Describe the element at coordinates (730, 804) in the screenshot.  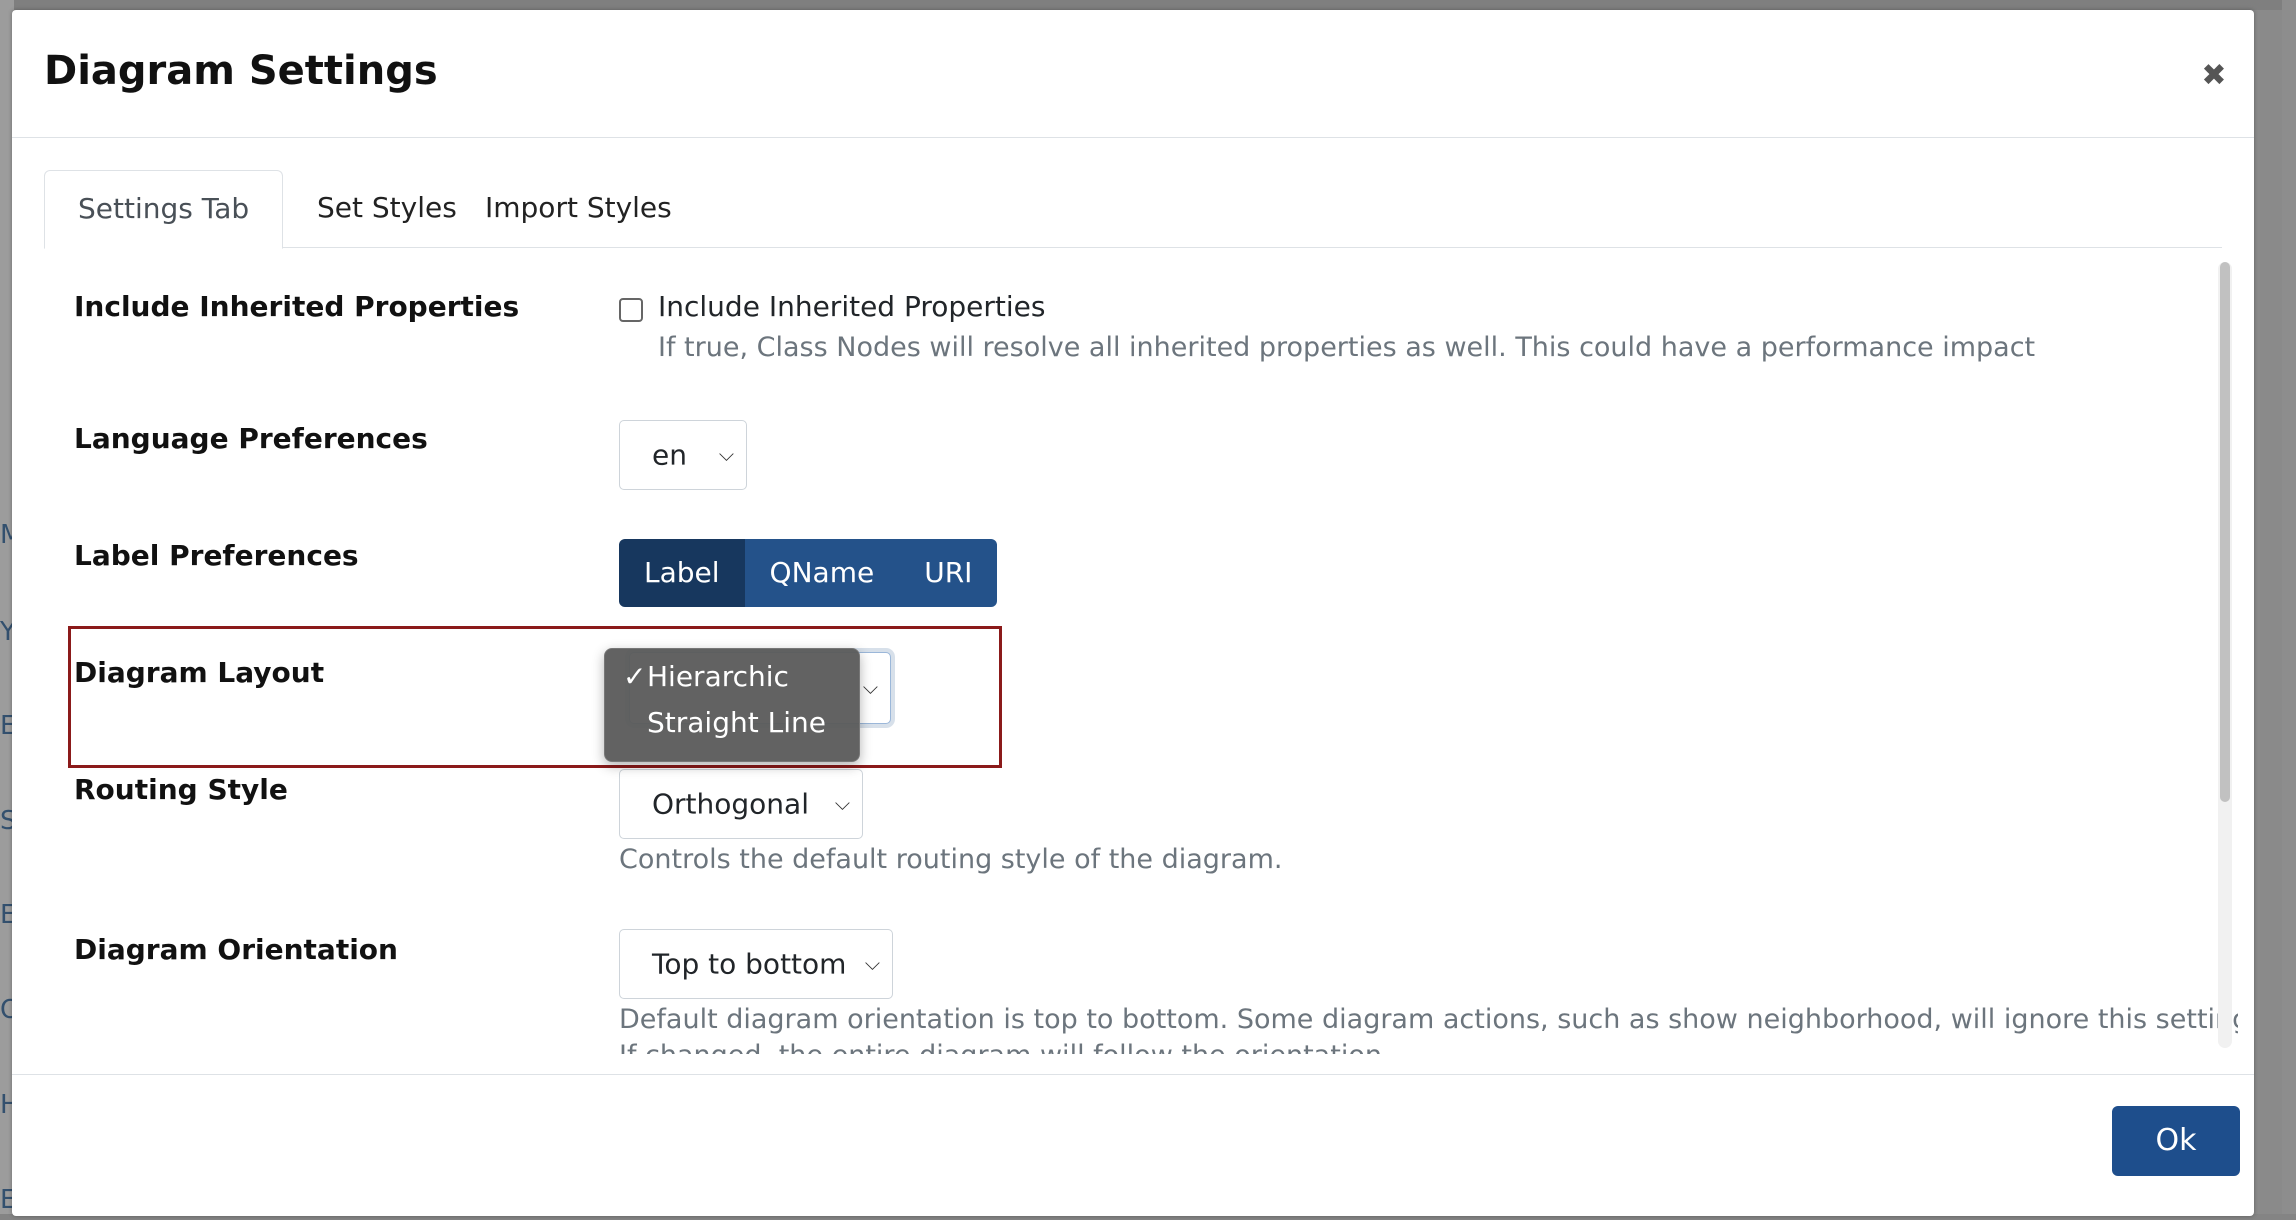
I see `routing-style-value: Orthogonal` at that location.